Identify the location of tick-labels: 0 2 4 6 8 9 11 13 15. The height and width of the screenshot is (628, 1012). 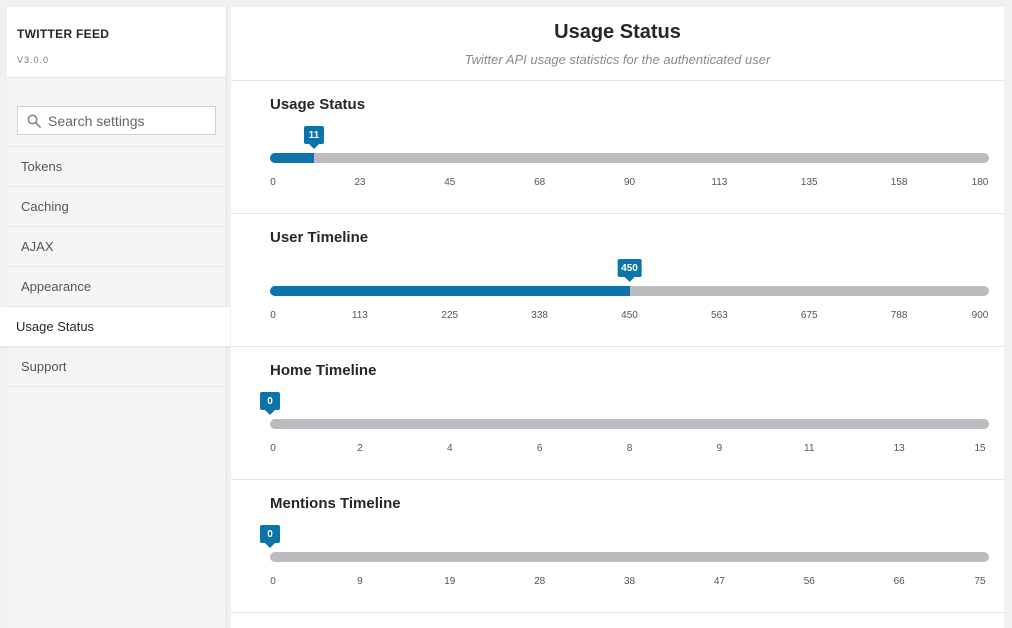
(629, 450).